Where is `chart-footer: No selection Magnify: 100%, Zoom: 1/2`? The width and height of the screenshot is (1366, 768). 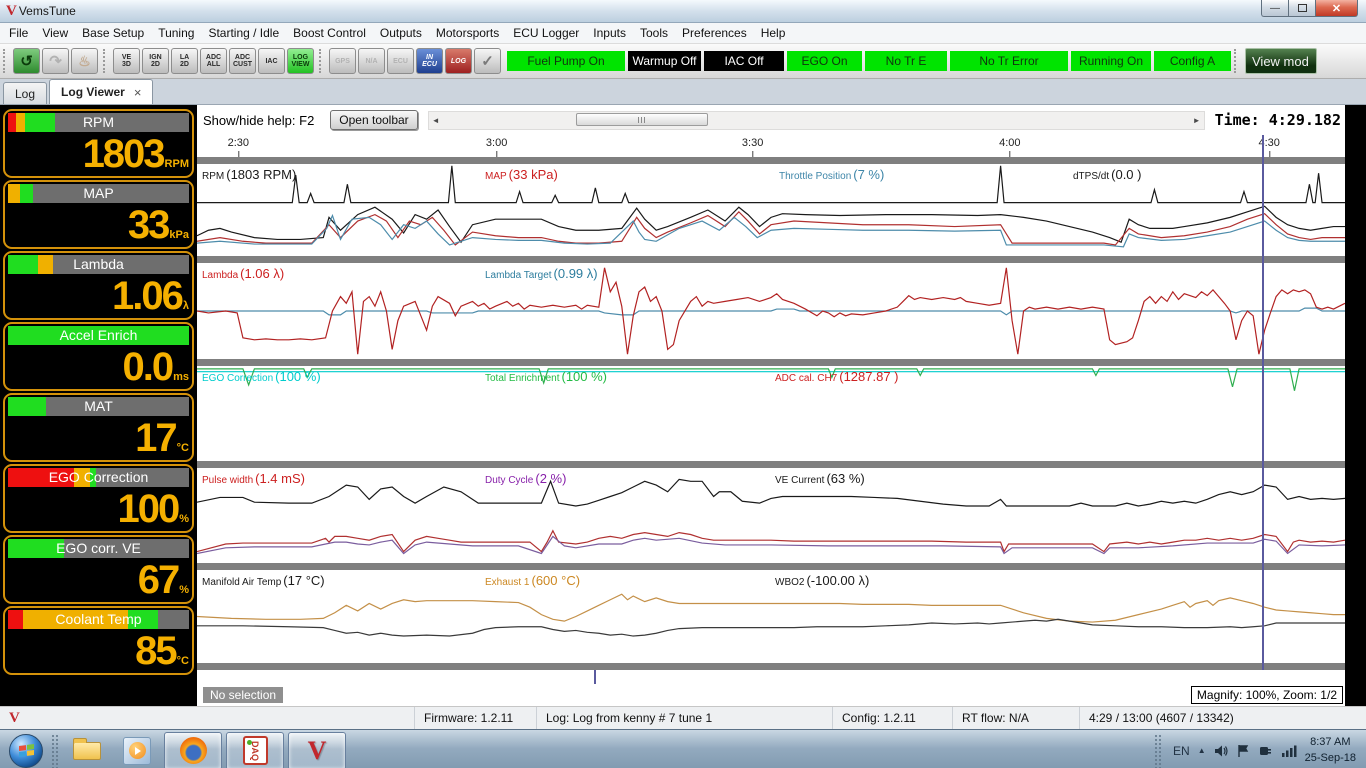
chart-footer: No selection Magnify: 100%, Zoom: 1/2 is located at coordinates (771, 696).